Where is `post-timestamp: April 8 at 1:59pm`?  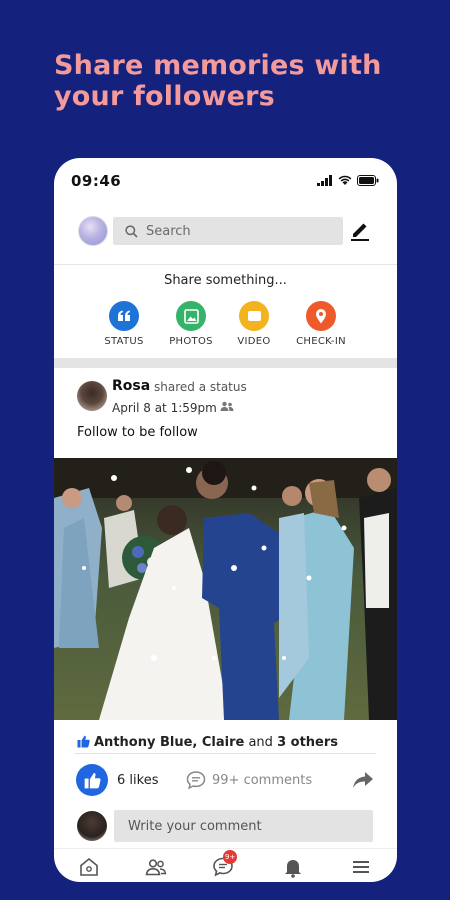 post-timestamp: April 8 at 1:59pm is located at coordinates (164, 408).